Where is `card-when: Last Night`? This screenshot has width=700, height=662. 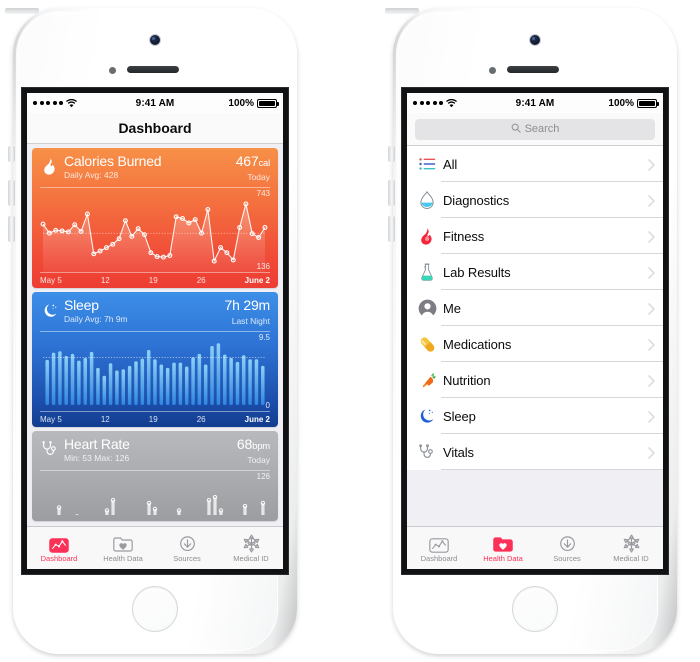 card-when: Last Night is located at coordinates (250, 321).